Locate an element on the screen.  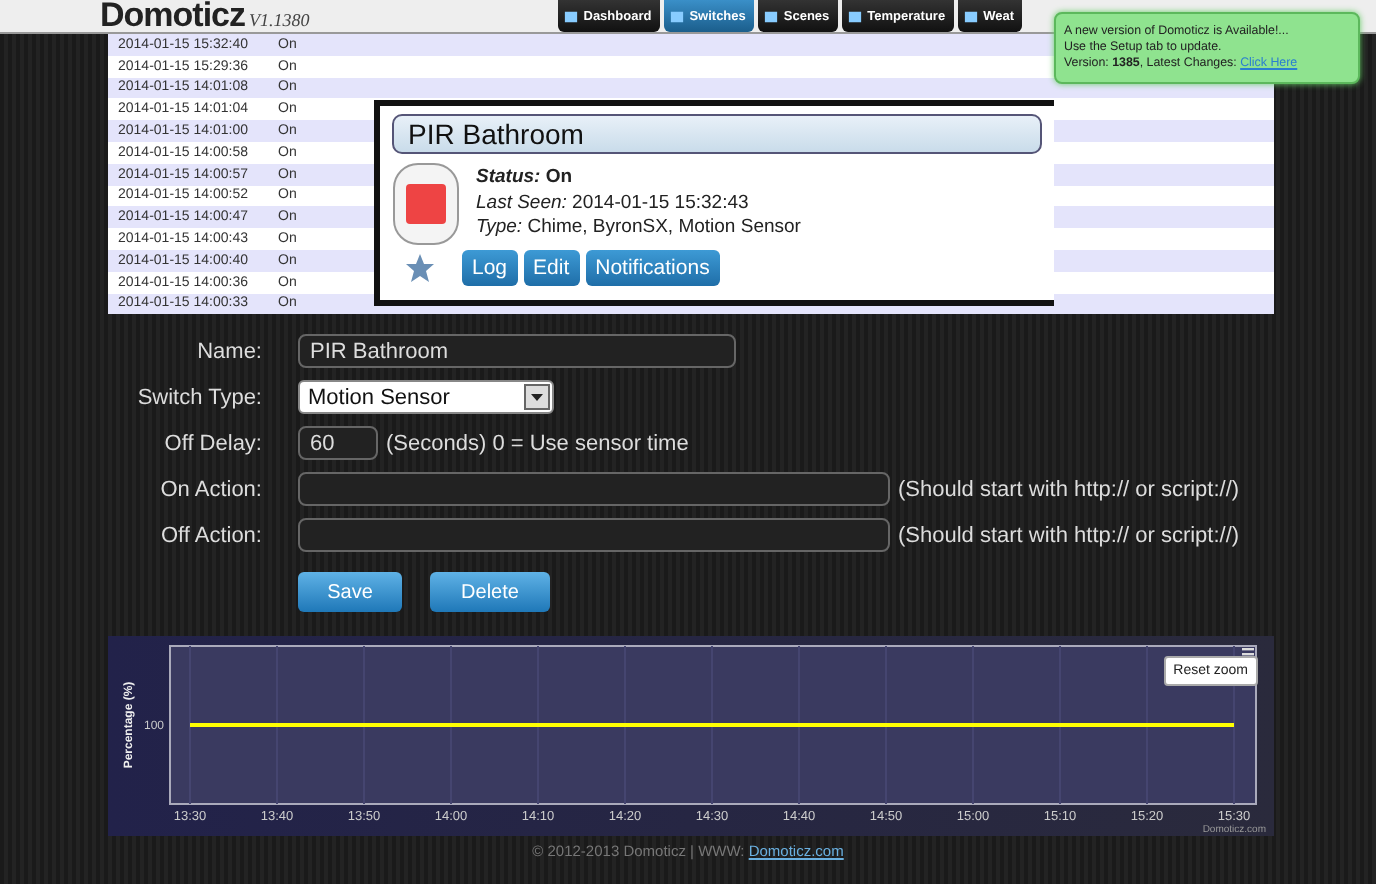
card-button: Edit is located at coordinates (551, 268).